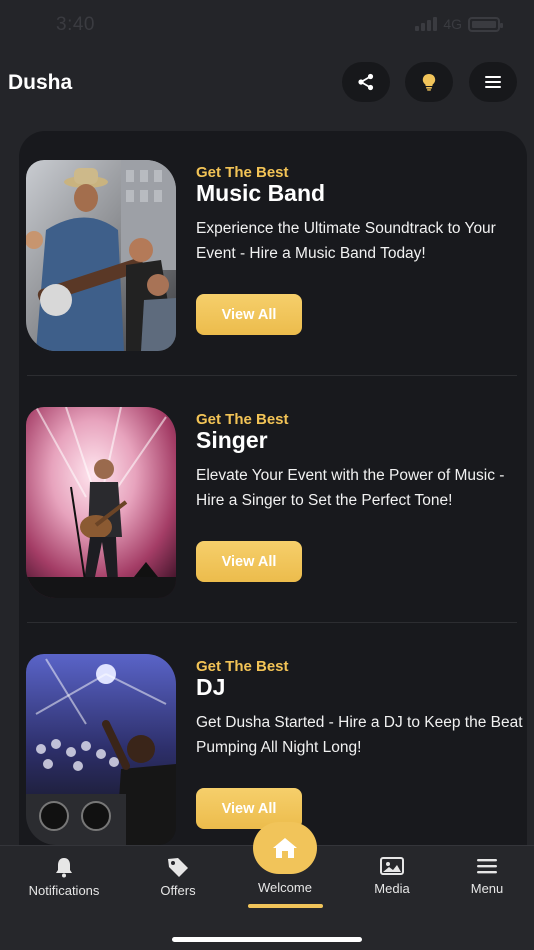 The image size is (534, 950). I want to click on app-header: Dusha, so click(267, 82).